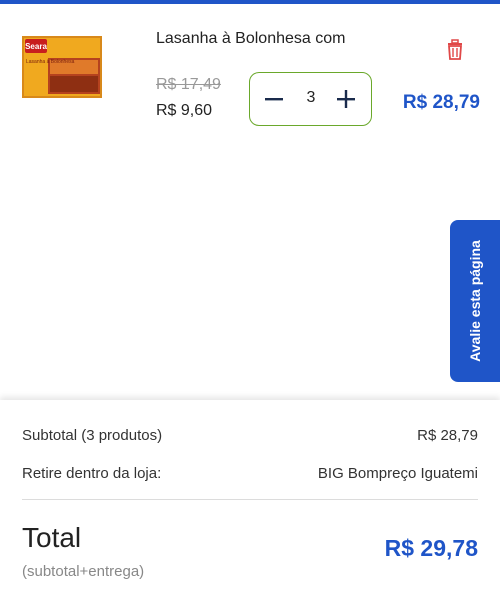  I want to click on brand-logo-text: Seara, so click(36, 46).